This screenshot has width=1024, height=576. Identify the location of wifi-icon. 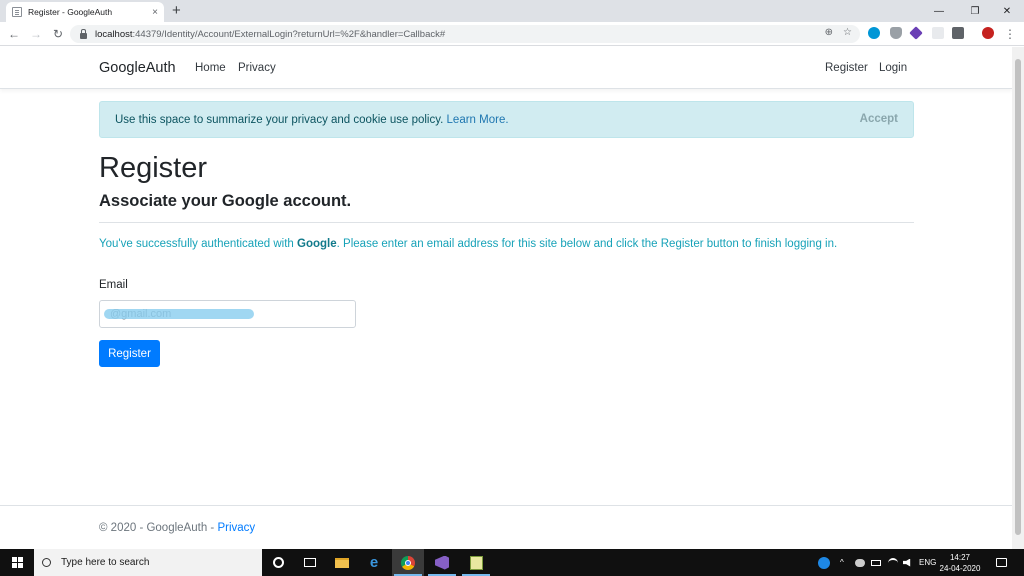
(893, 562).